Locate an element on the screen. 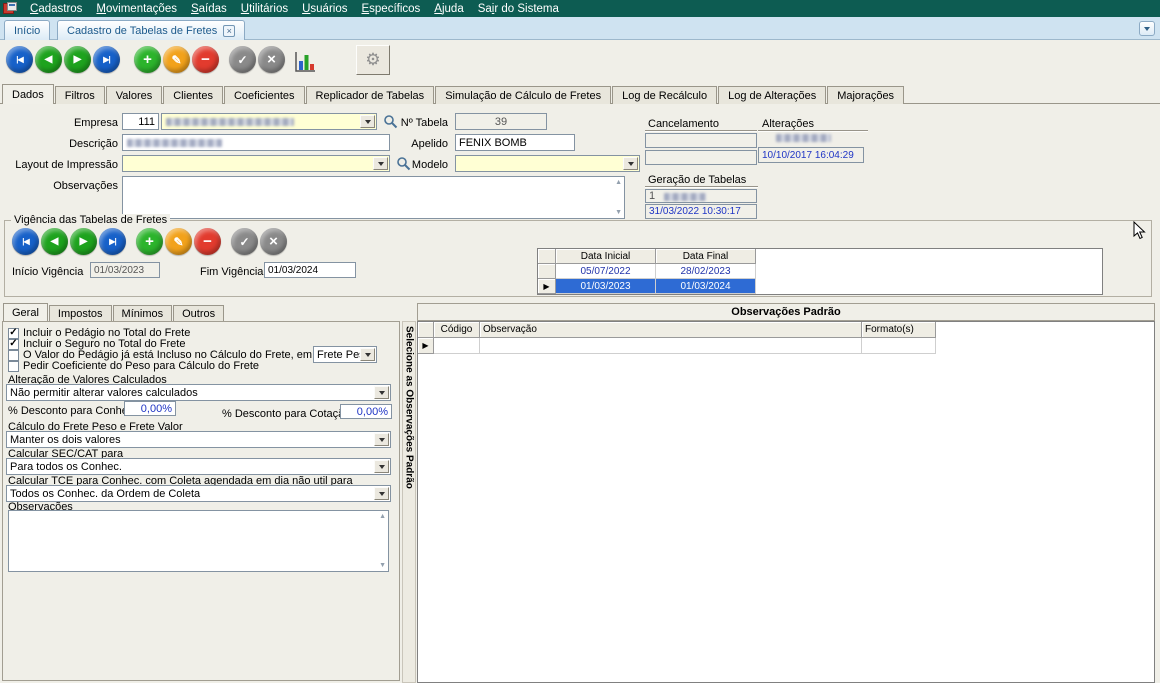  cancel-button: × is located at coordinates (271, 59).